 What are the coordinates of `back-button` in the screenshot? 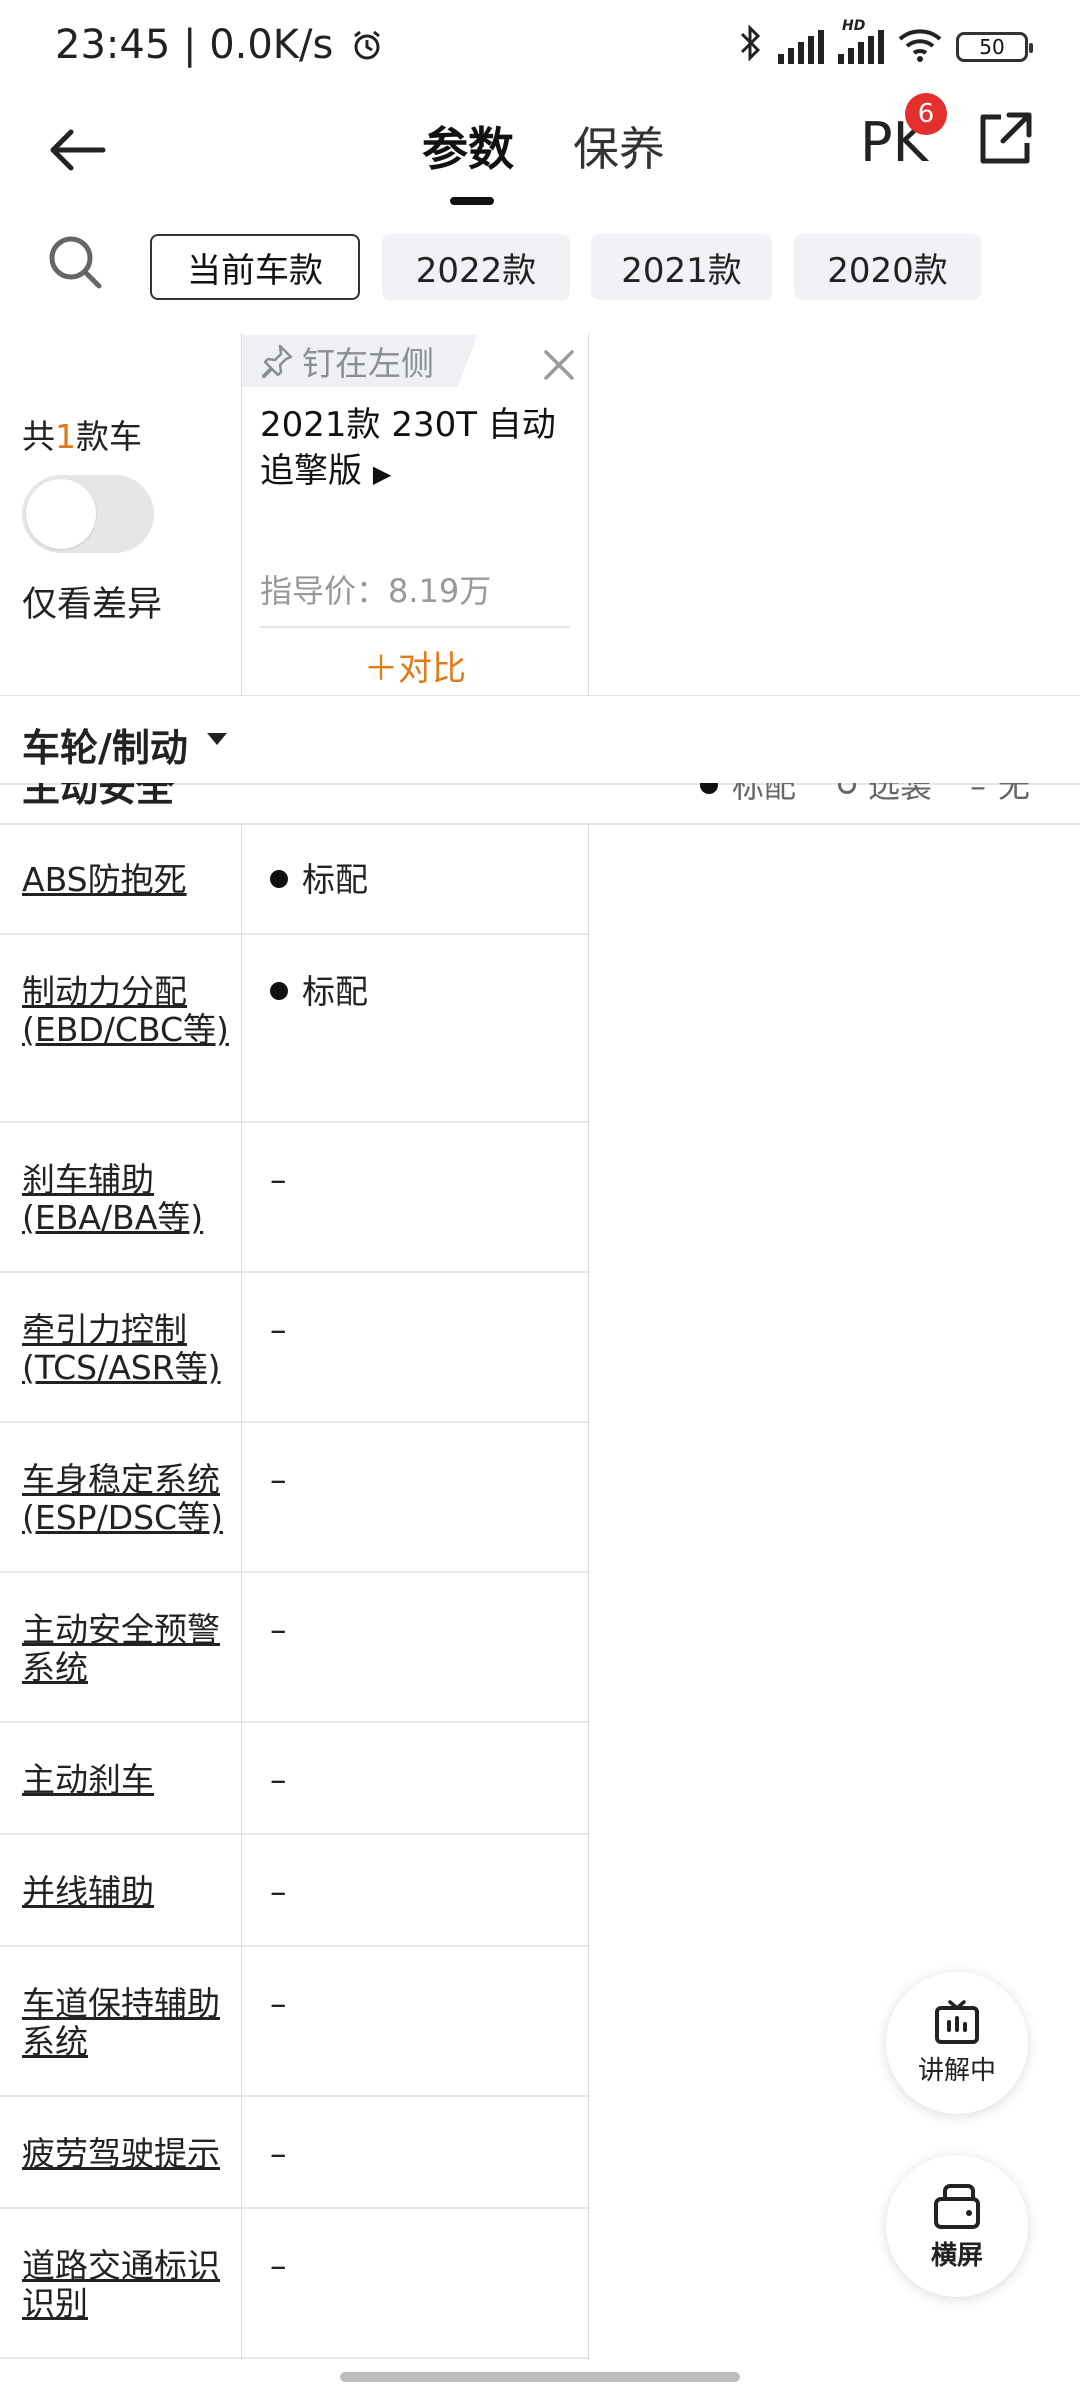 It's located at (77, 150).